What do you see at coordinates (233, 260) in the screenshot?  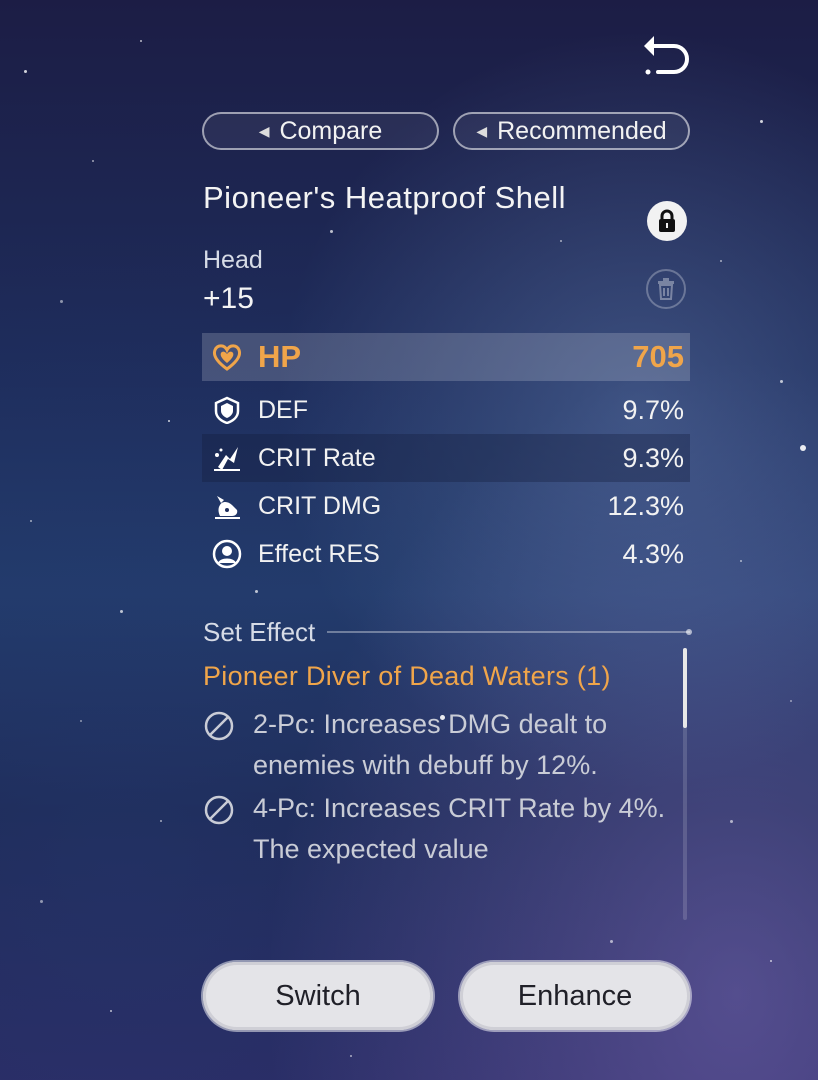 I see `relic-slot: Head` at bounding box center [233, 260].